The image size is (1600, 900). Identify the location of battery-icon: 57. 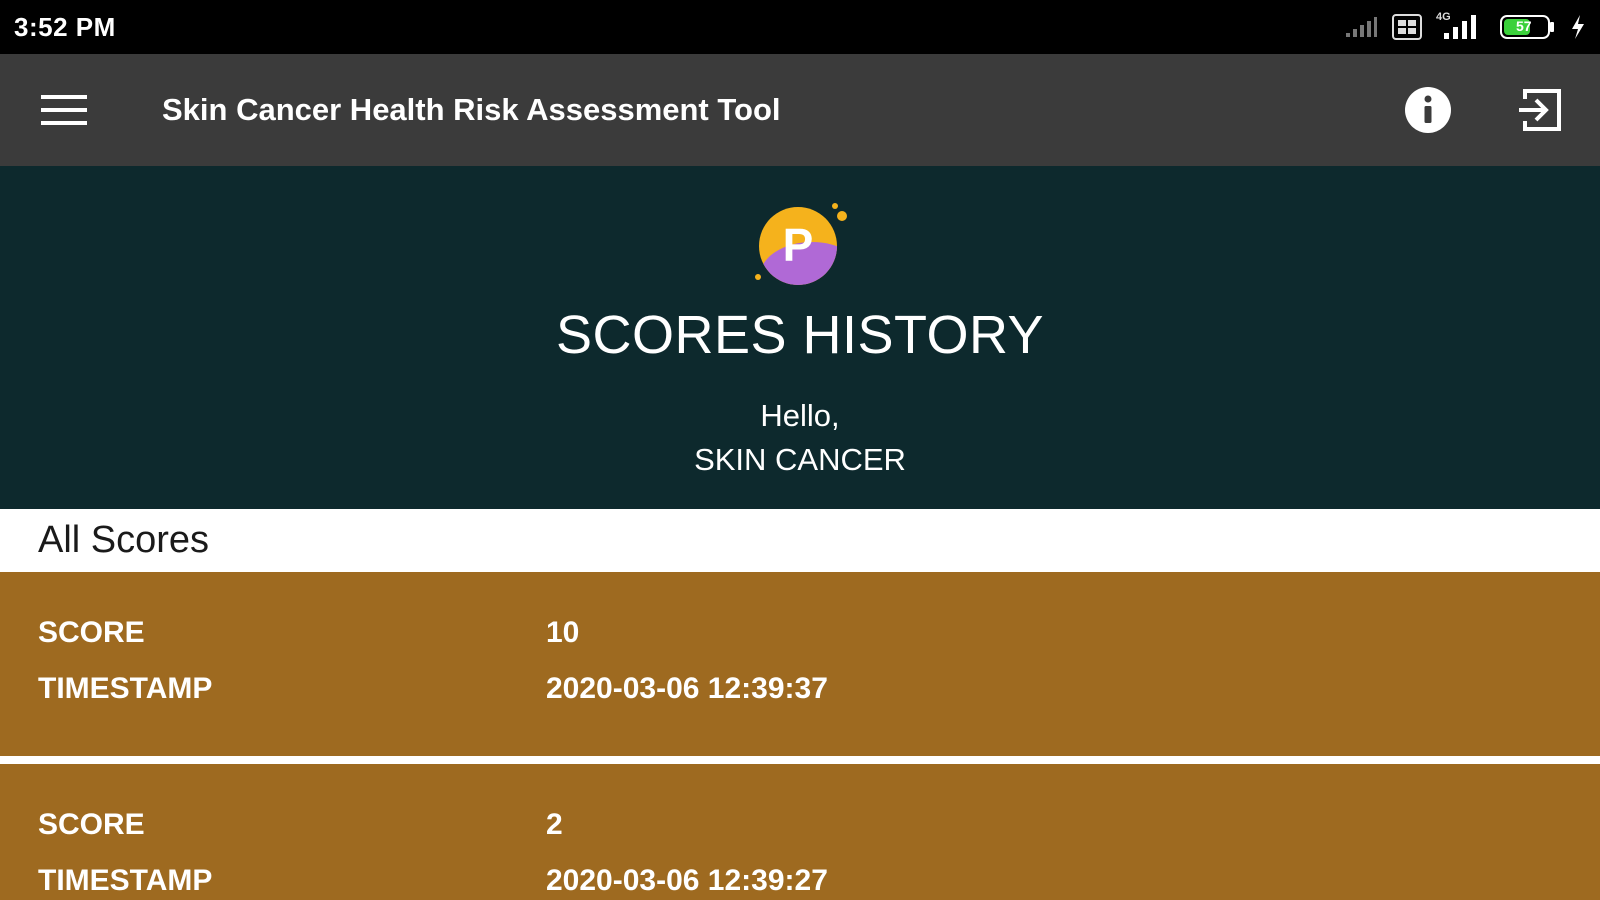
(1528, 27).